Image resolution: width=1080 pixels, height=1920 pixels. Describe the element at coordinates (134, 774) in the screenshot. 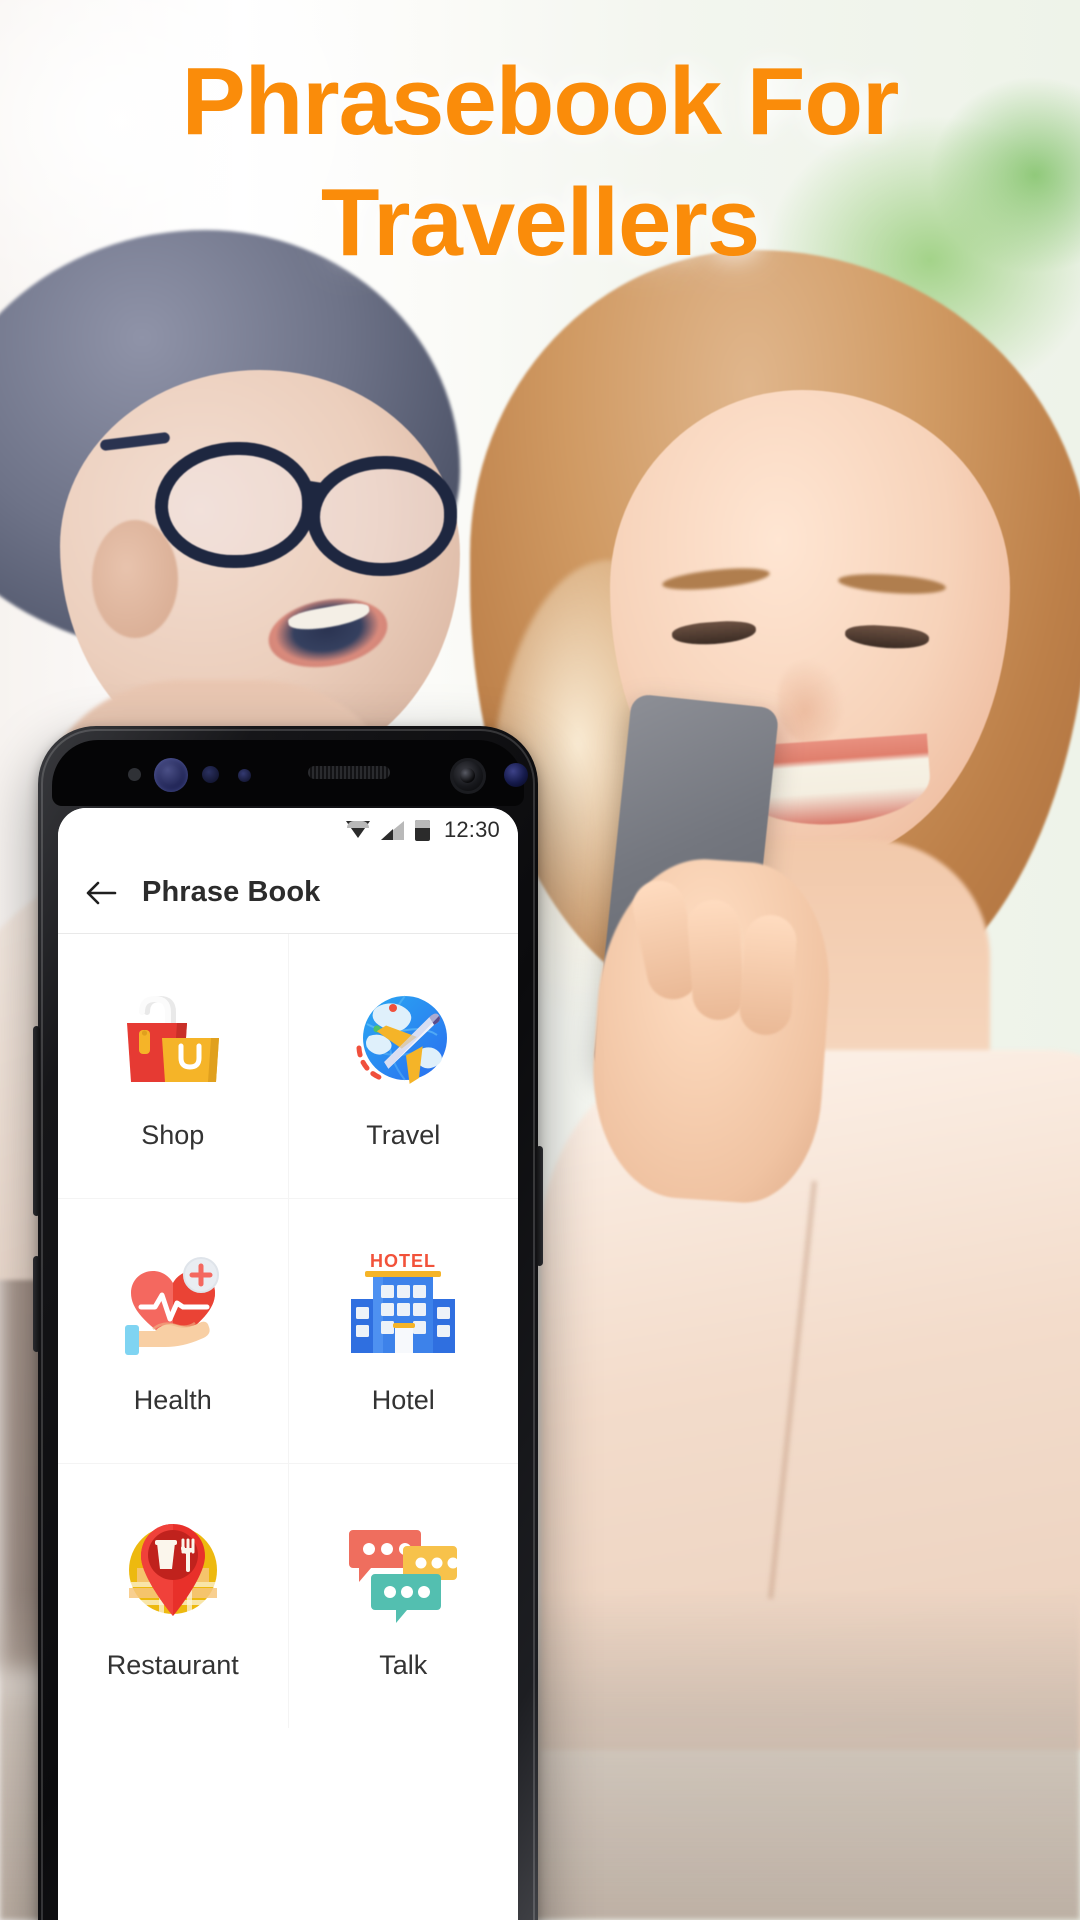

I see `infrared-sensor-icon` at that location.